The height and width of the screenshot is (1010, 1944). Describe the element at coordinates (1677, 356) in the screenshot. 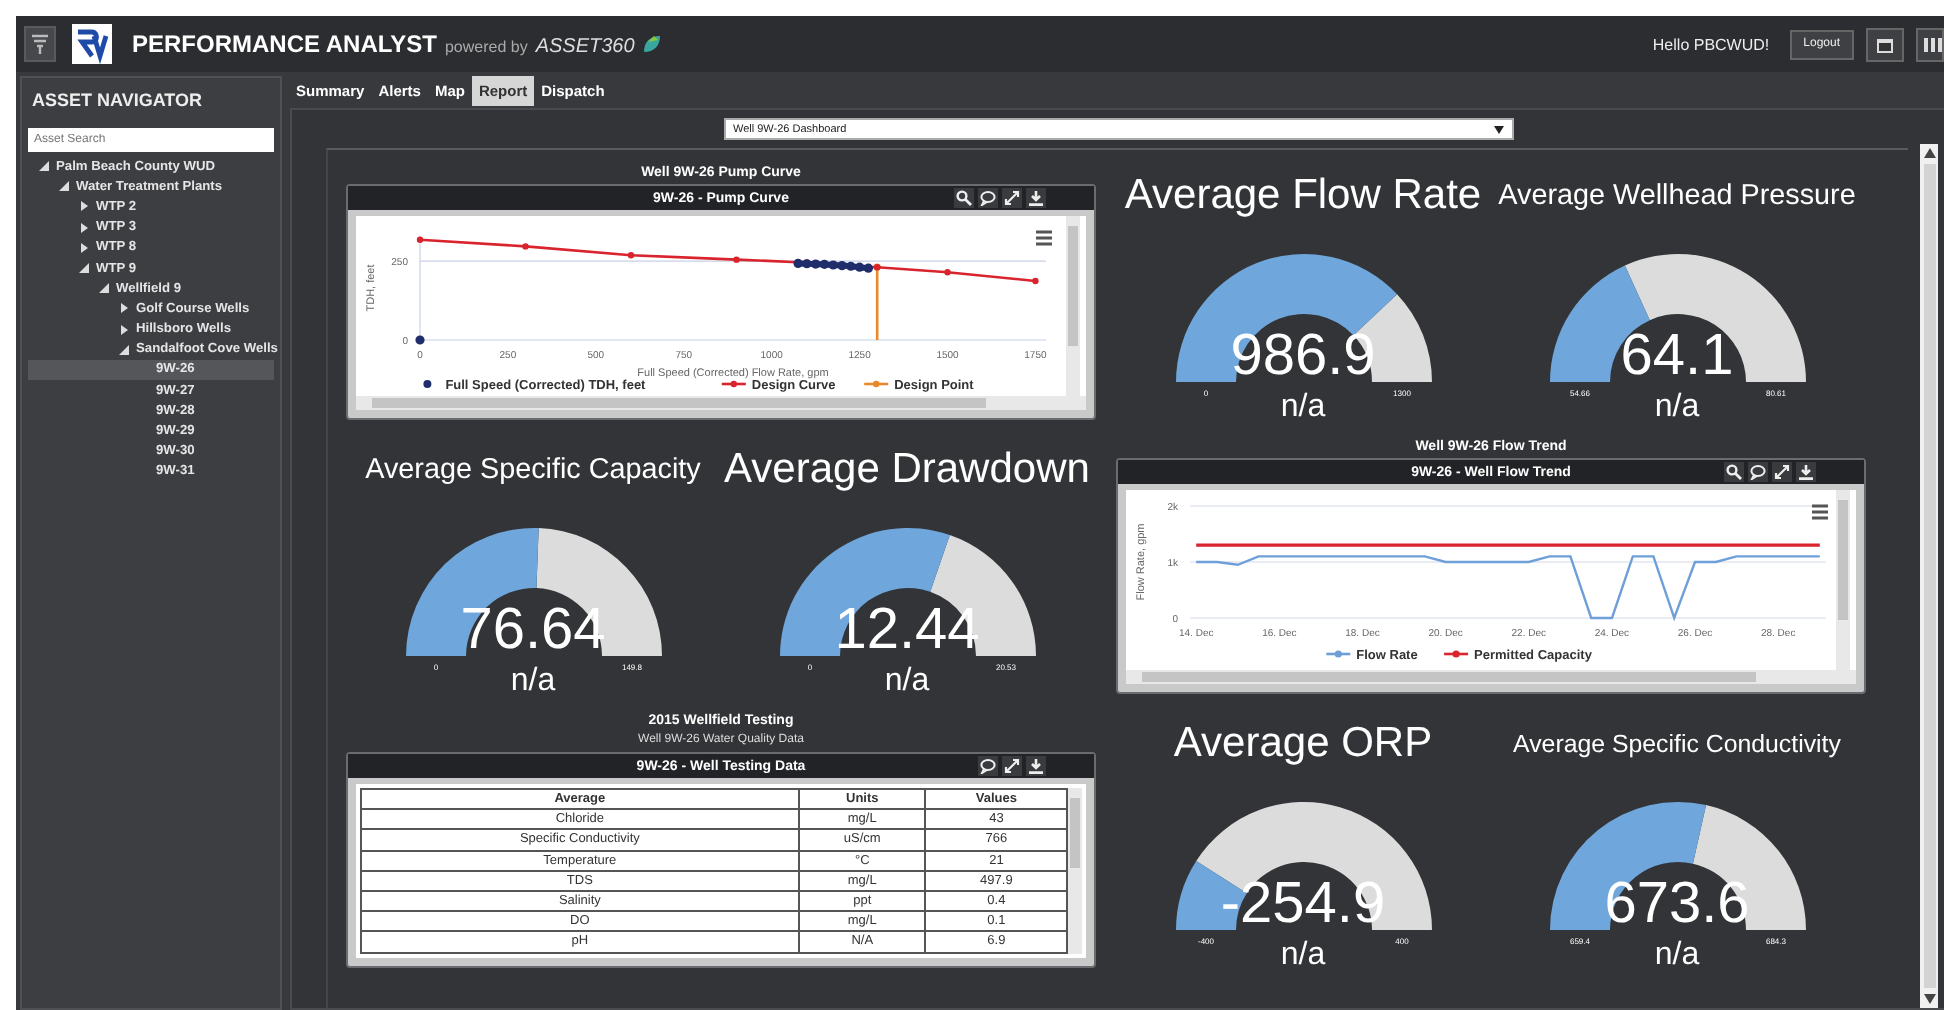

I see `gauge-value: 64.1` at that location.